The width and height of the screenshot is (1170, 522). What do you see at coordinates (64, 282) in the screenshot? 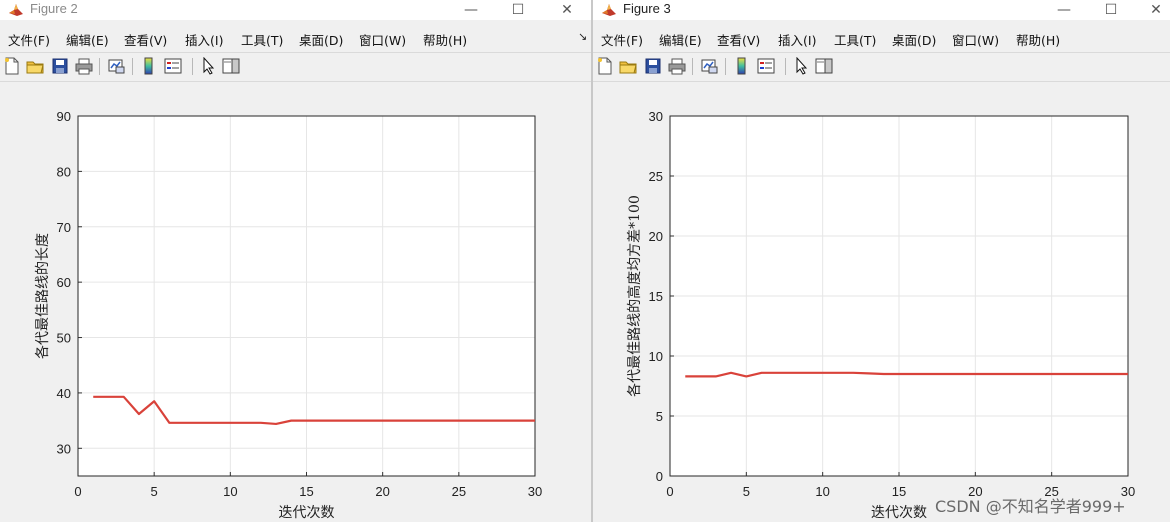
I see `y-tick-label: 60` at bounding box center [64, 282].